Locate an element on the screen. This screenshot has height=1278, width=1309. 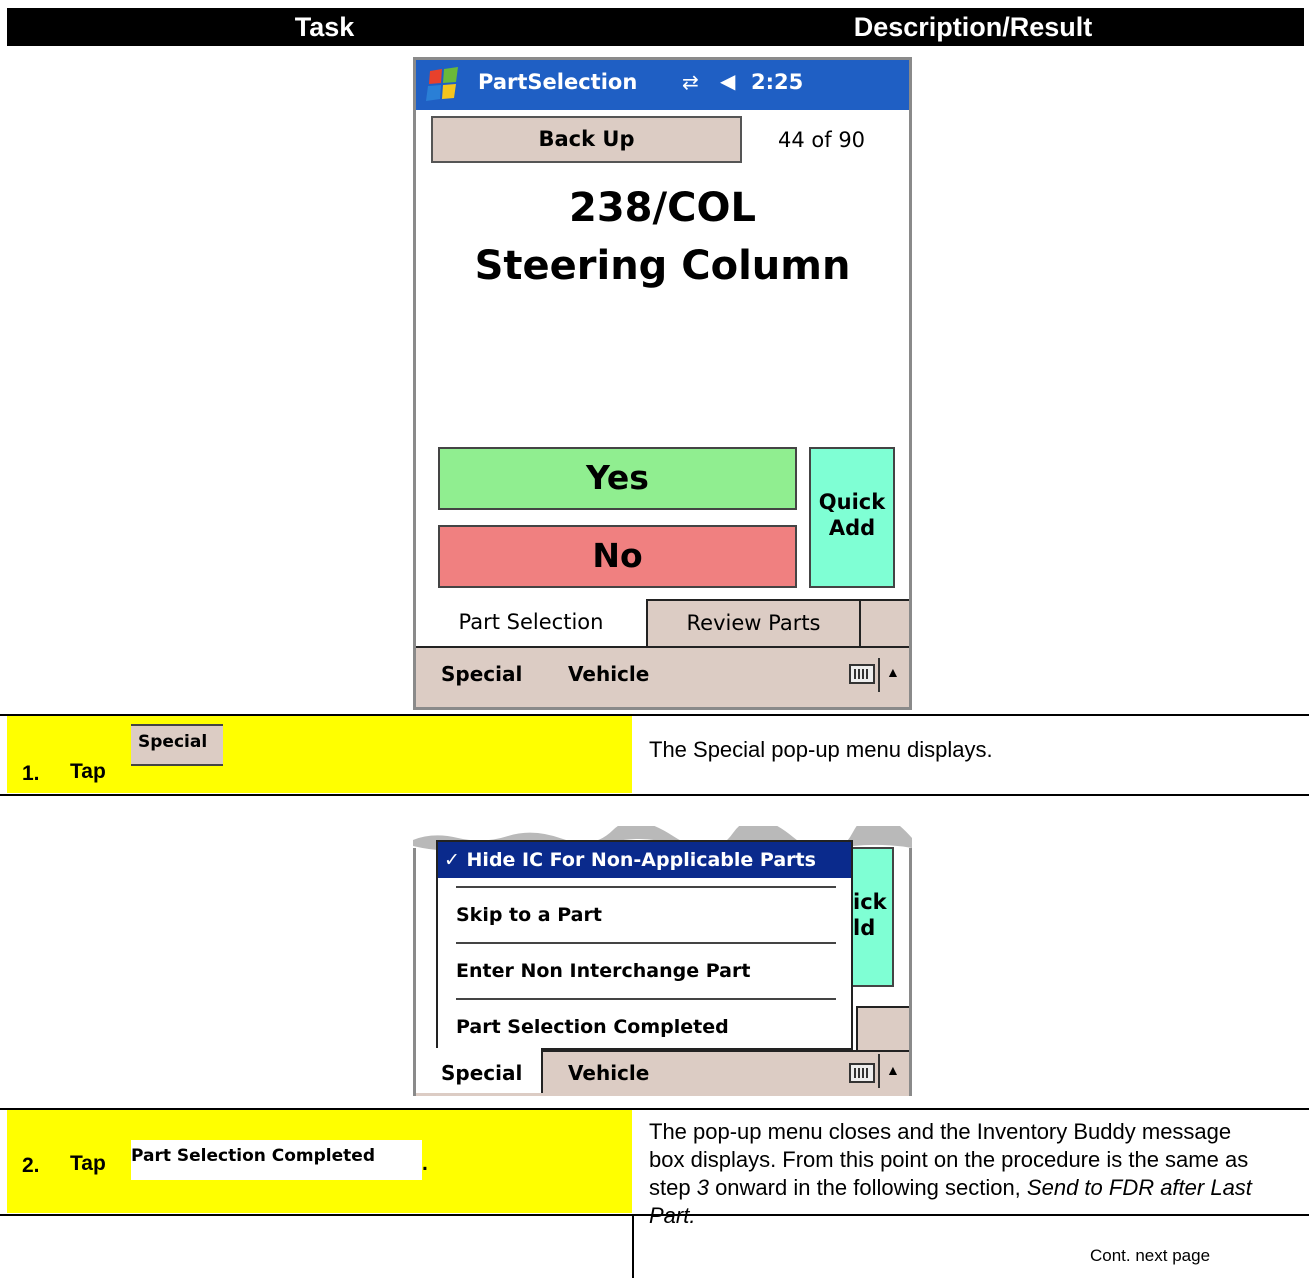
menu-item-enter-non-interchange: Enter Non Interchange Part is located at coordinates (646, 971).